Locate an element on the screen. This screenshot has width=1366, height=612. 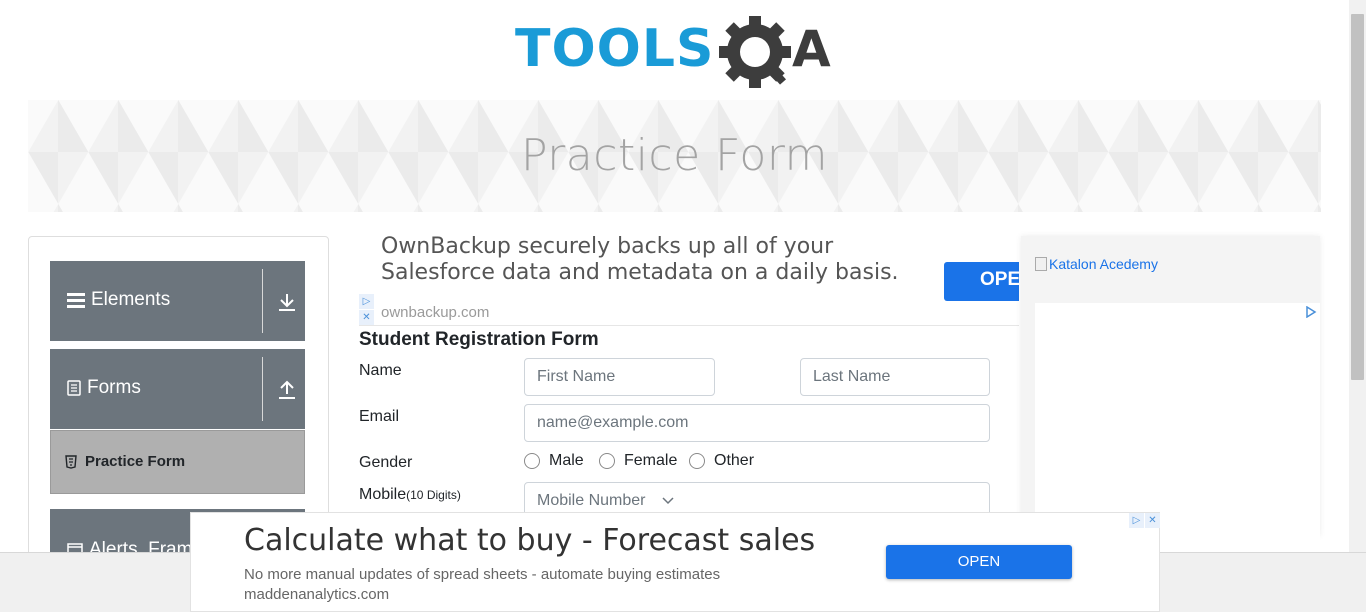
sidebar-item-practice-form: Practice Form is located at coordinates (177, 462).